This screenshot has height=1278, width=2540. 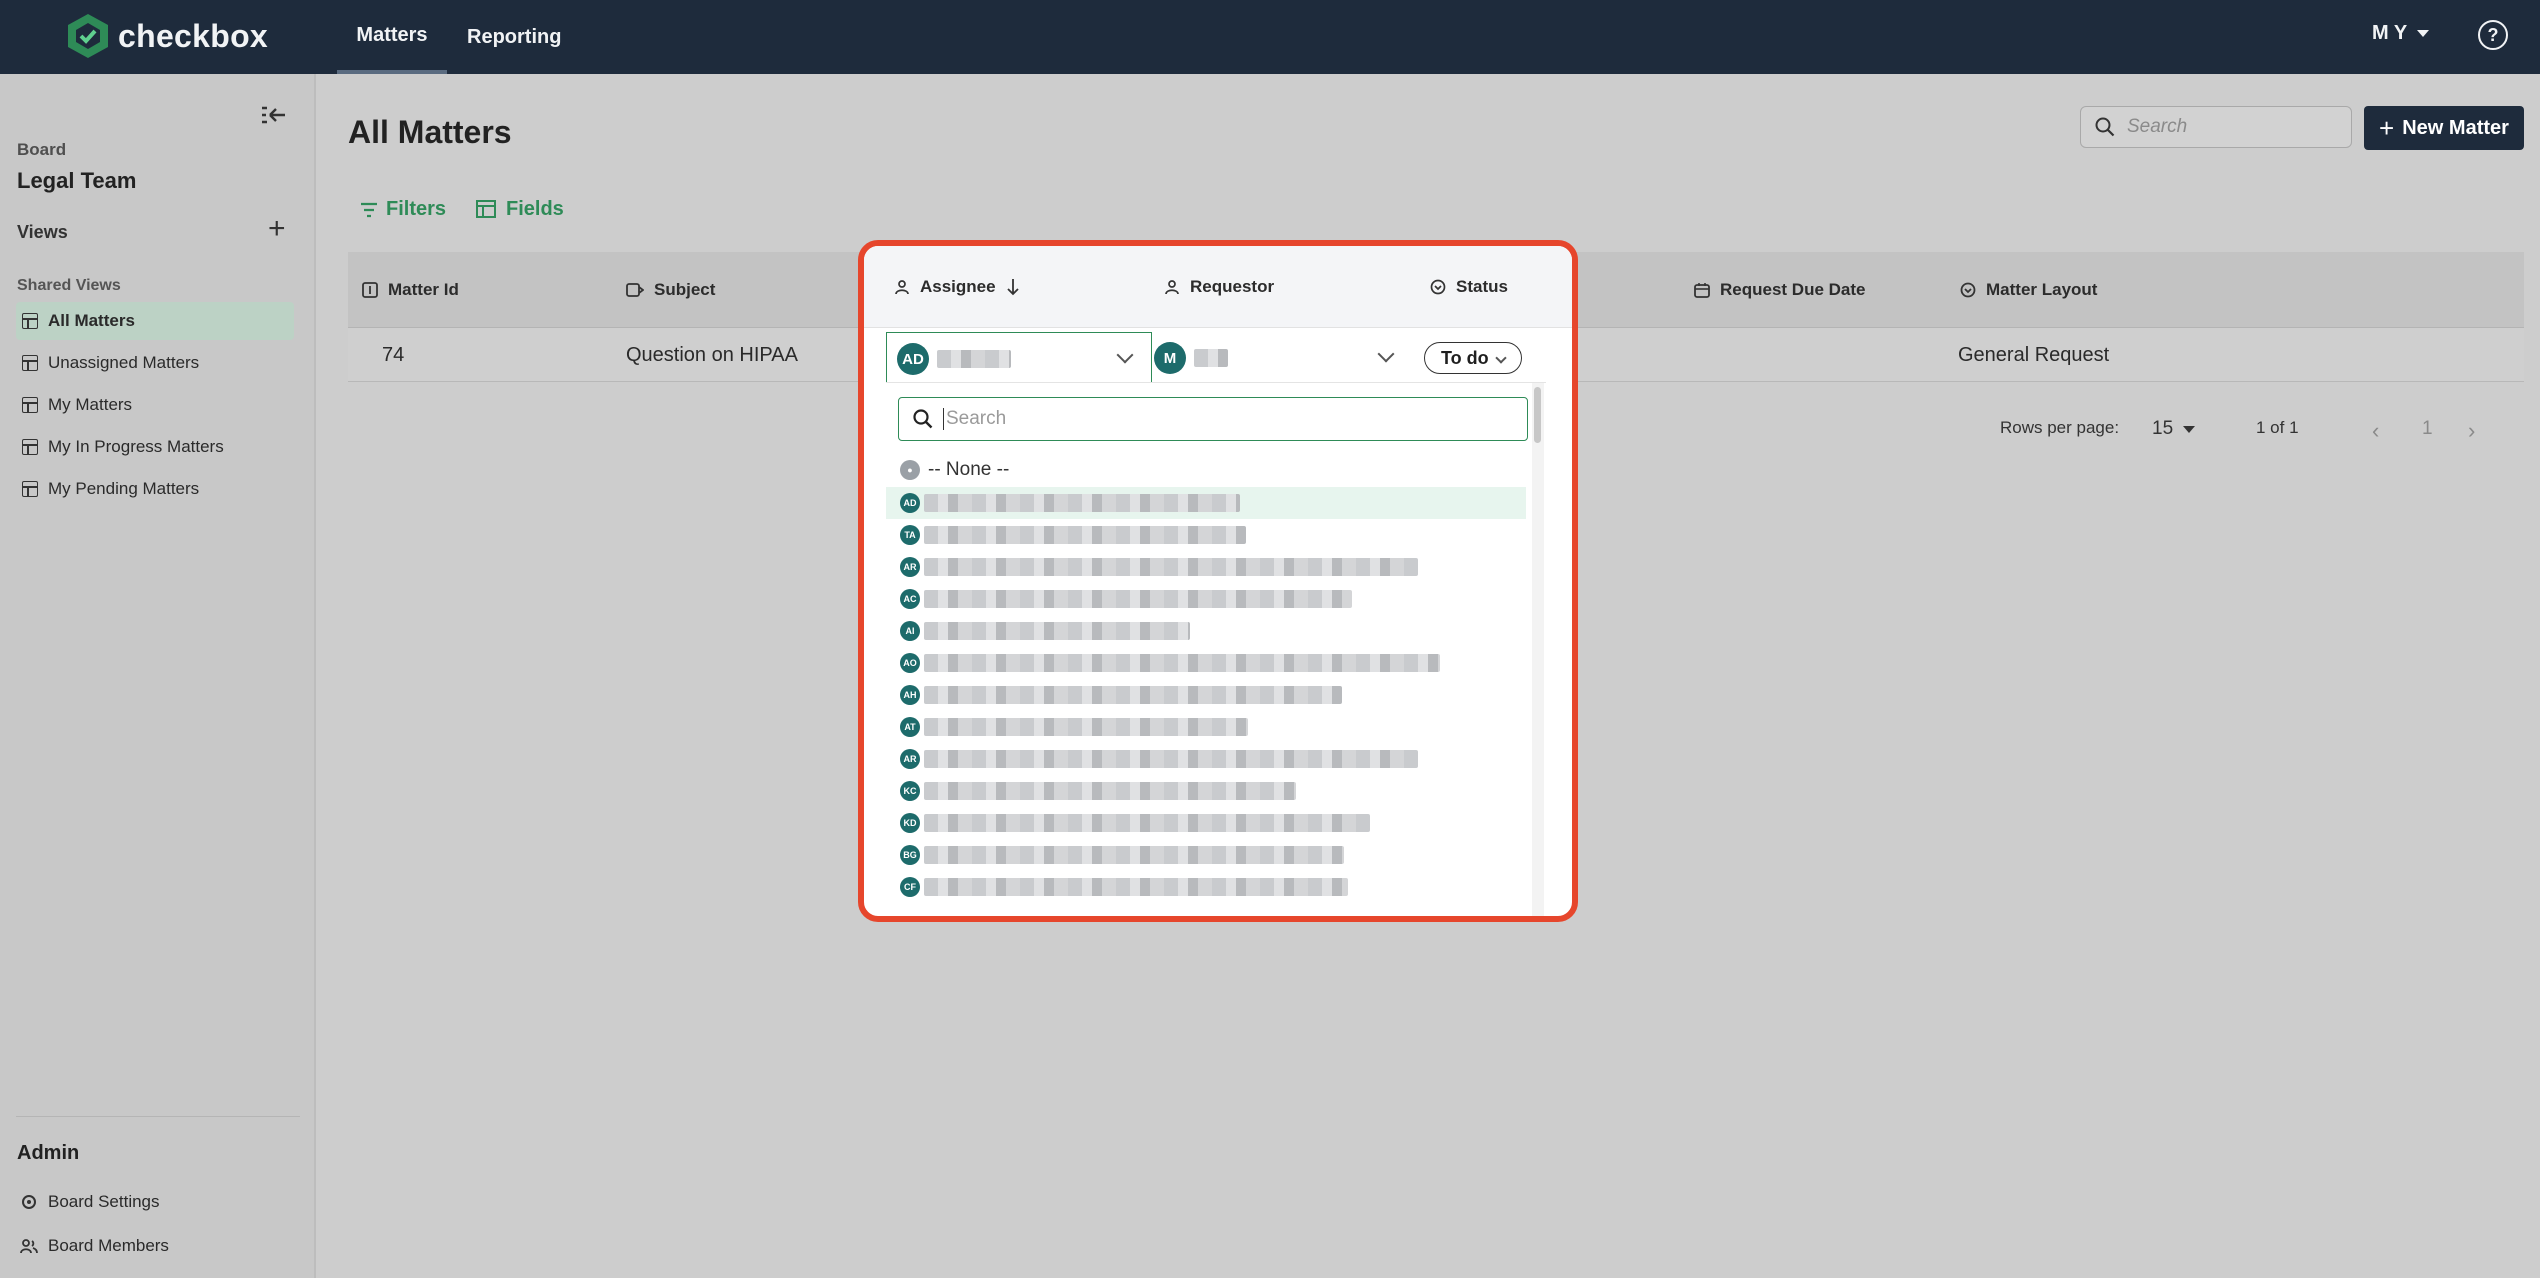 What do you see at coordinates (369, 209) in the screenshot?
I see `filter-icon` at bounding box center [369, 209].